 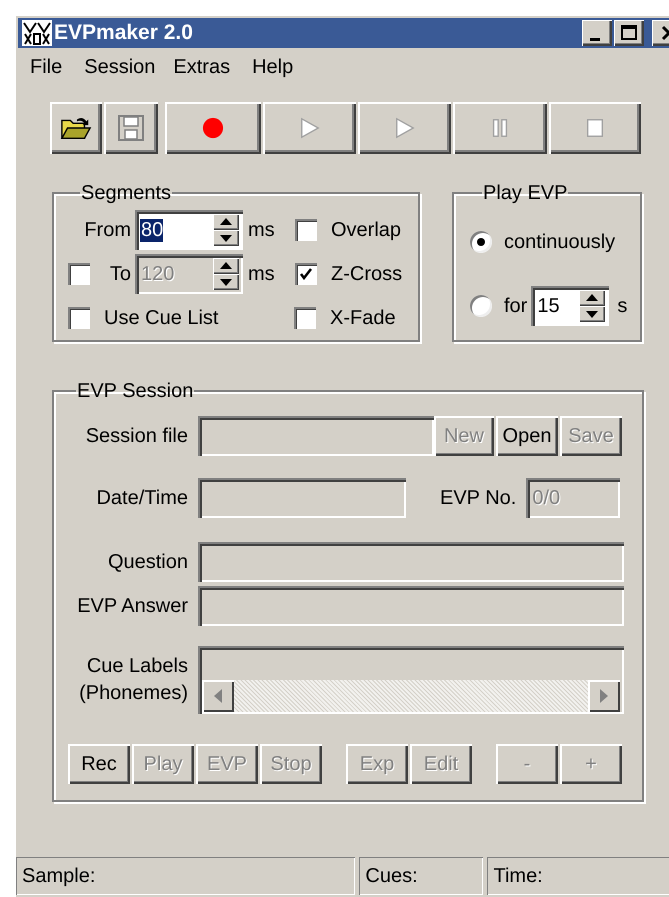 What do you see at coordinates (525, 193) in the screenshot?
I see `group-title: Play EVP` at bounding box center [525, 193].